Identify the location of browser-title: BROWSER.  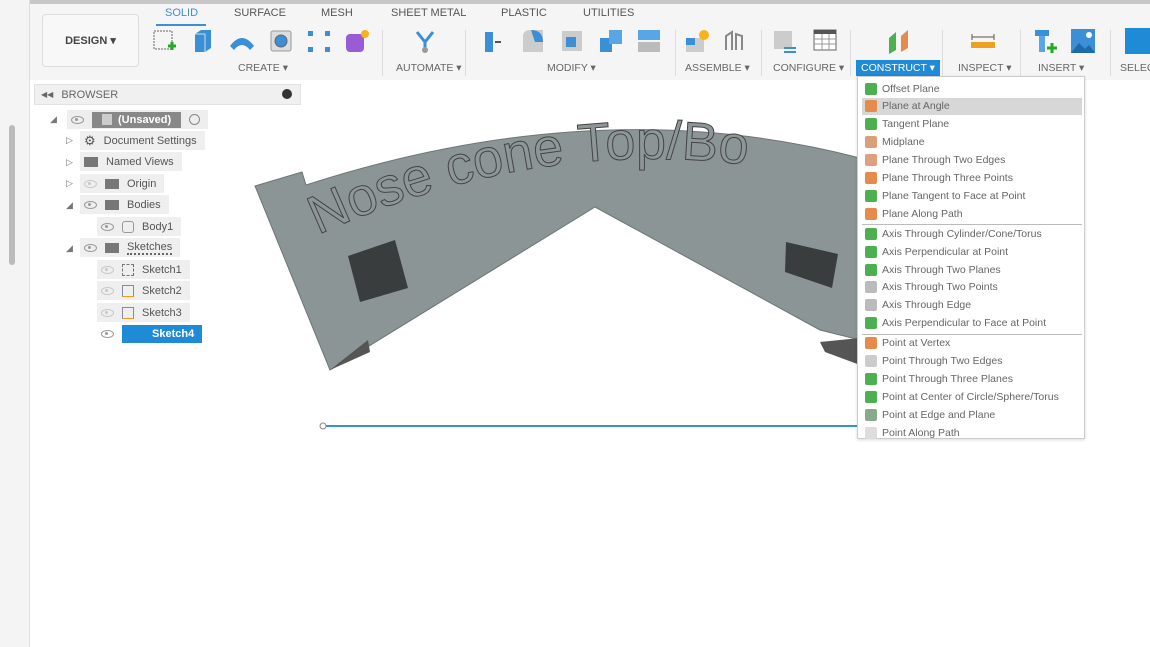
(90, 94).